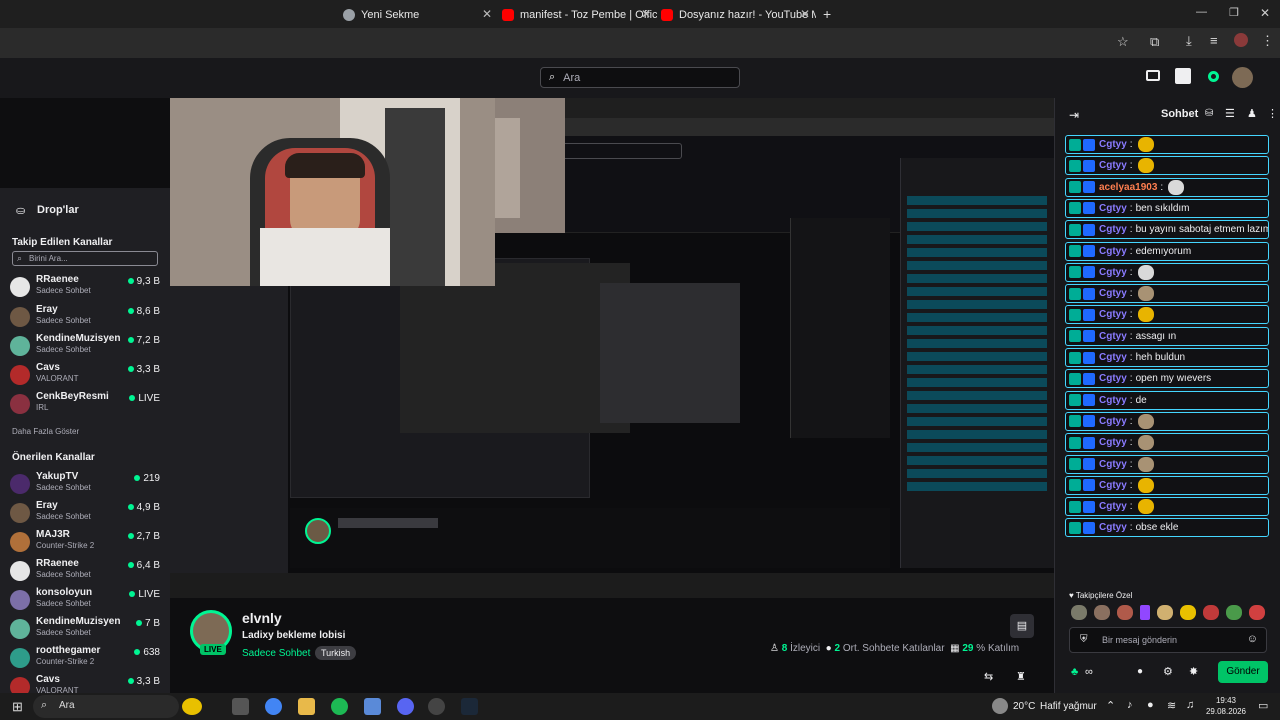 Image resolution: width=1280 pixels, height=720 pixels. What do you see at coordinates (1021, 676) in the screenshot?
I see `follow-icon: ♜` at bounding box center [1021, 676].